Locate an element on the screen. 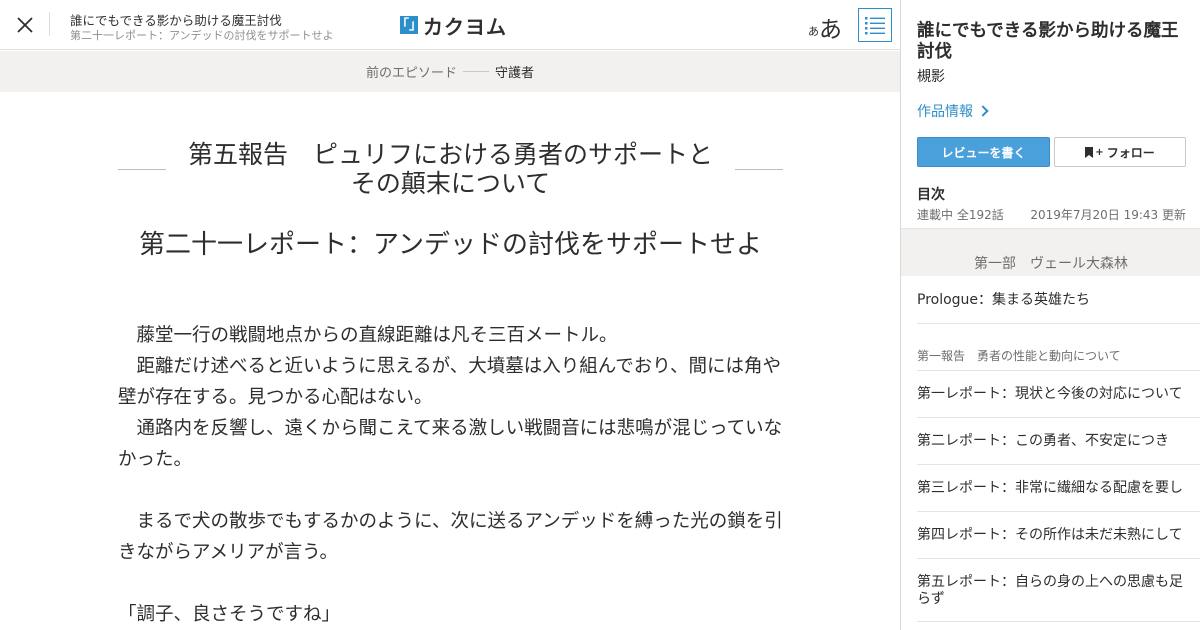 This screenshot has width=1200, height=630. font-small-glyph: あ is located at coordinates (813, 31).